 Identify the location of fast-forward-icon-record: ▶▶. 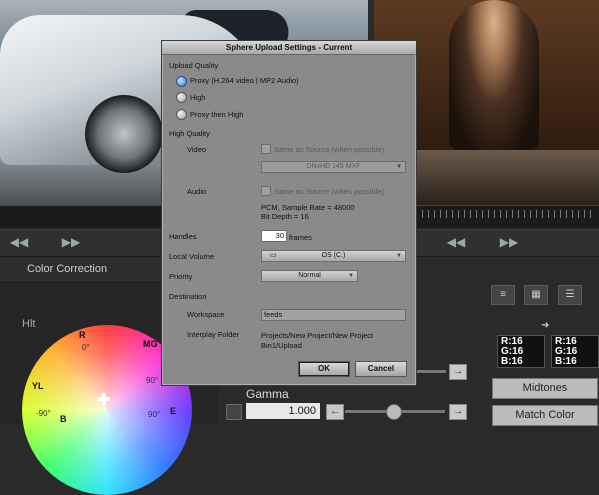
(509, 242).